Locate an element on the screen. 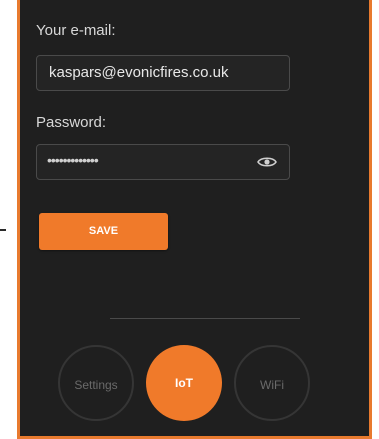  email-field: kaspars@evonicfires.co.uk is located at coordinates (163, 73).